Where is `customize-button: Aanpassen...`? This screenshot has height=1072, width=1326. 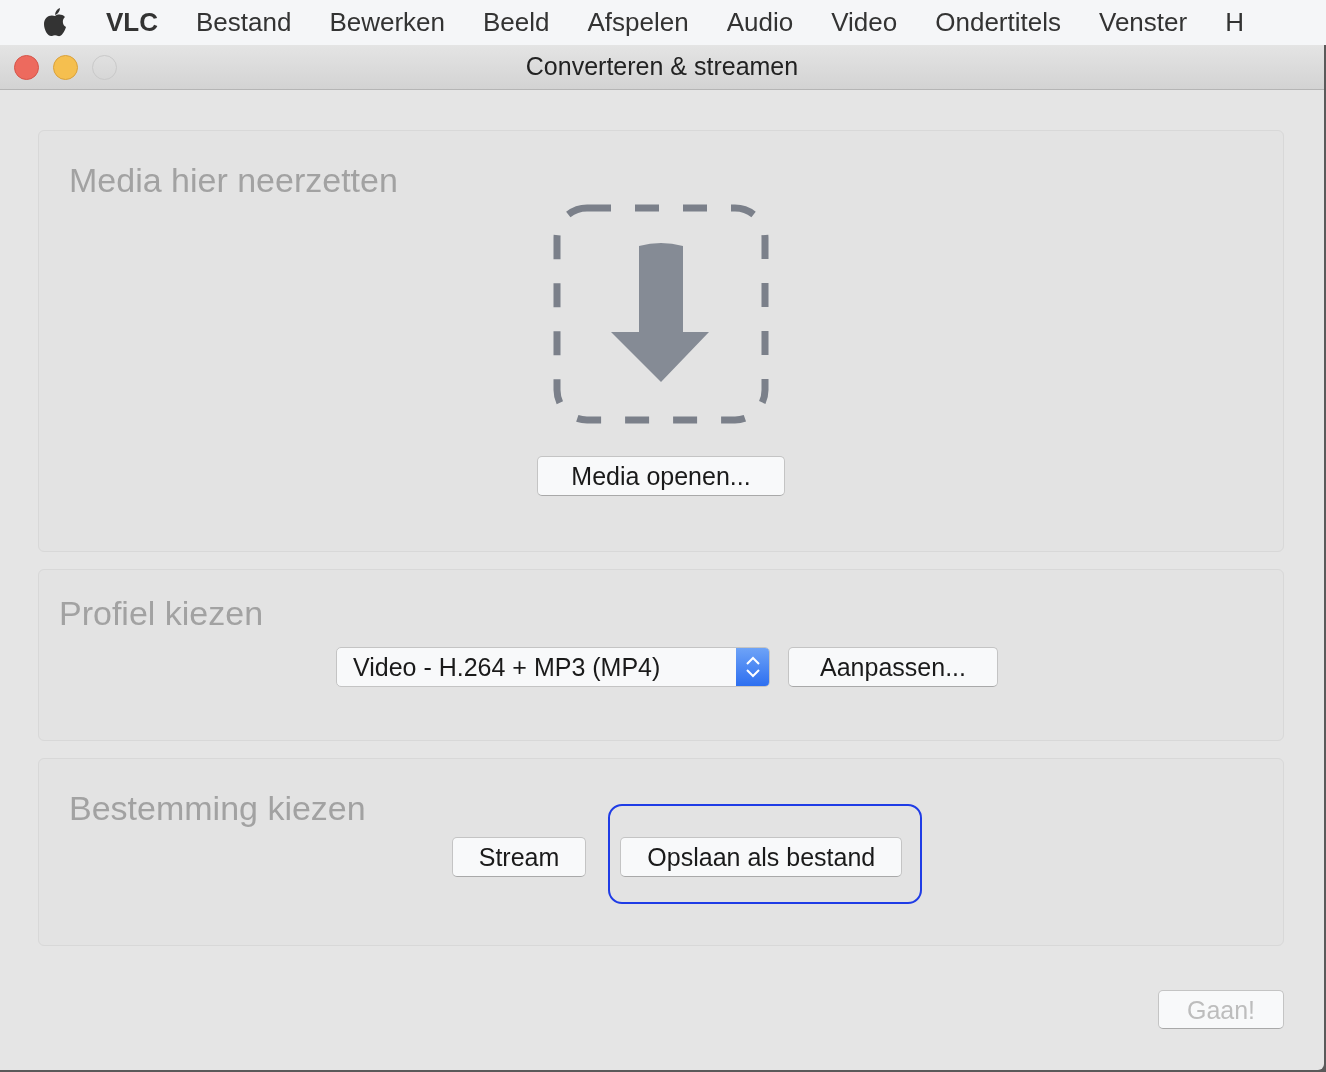 customize-button: Aanpassen... is located at coordinates (893, 667).